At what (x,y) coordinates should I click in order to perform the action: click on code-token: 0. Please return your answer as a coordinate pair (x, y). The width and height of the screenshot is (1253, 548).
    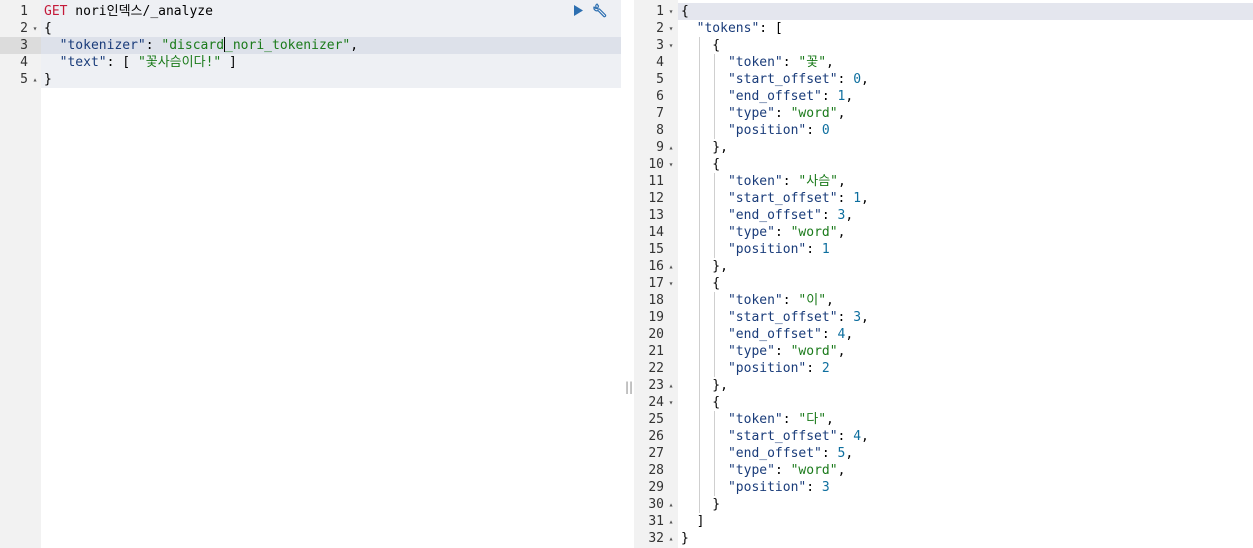
    Looking at the image, I should click on (825, 130).